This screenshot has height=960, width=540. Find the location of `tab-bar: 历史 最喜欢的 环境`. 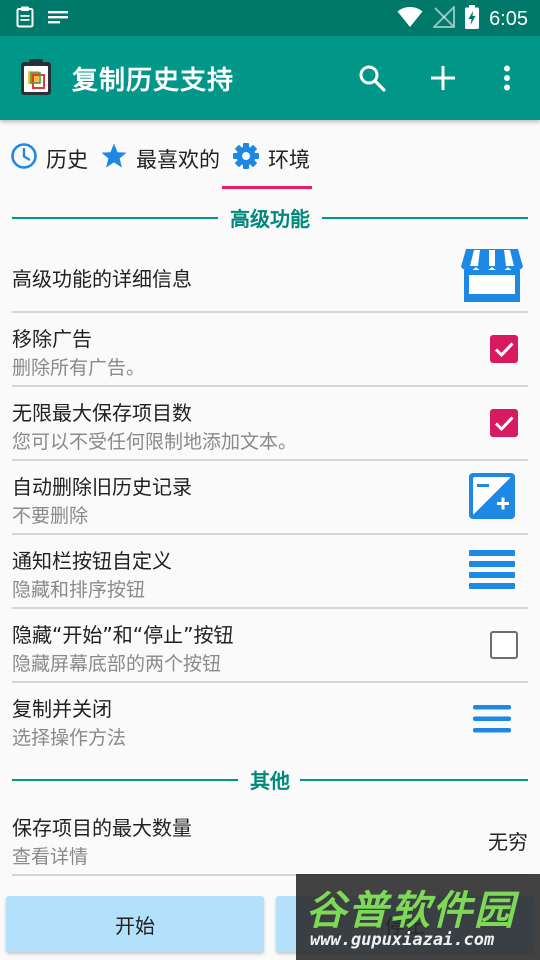

tab-bar: 历史 最喜欢的 环境 is located at coordinates (270, 156).